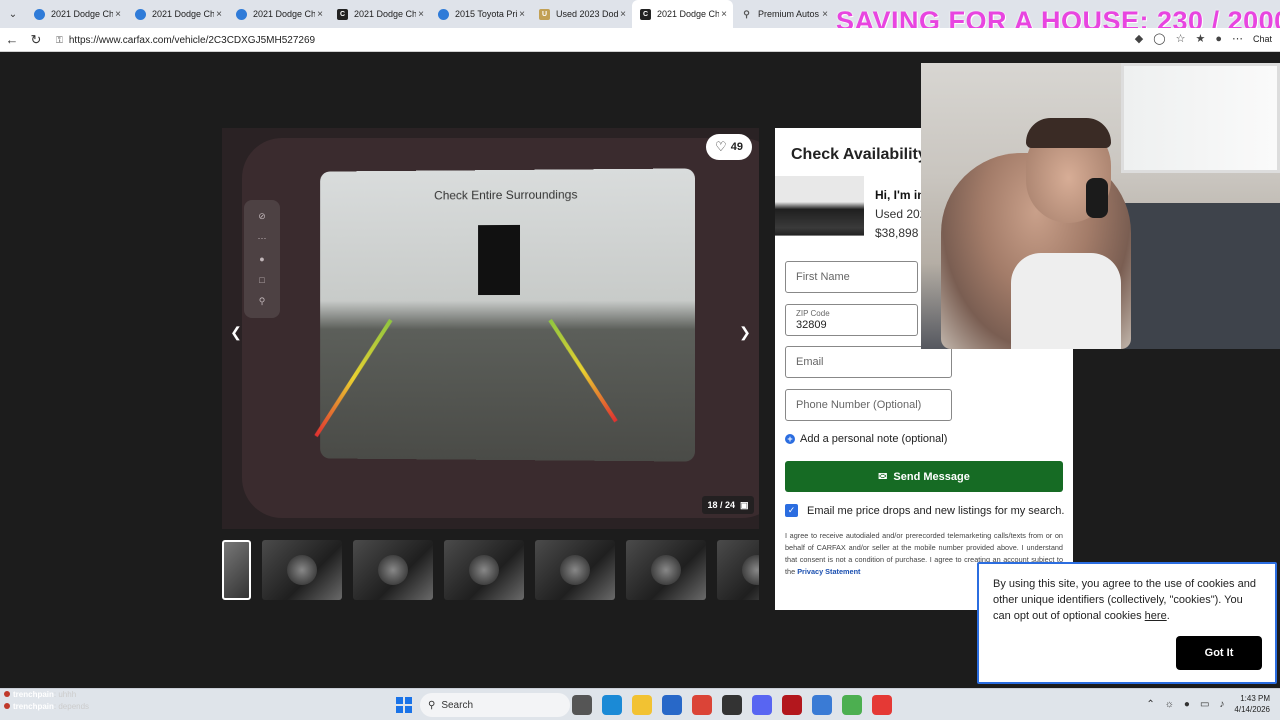  What do you see at coordinates (866, 439) in the screenshot?
I see `add-note-link: + Add a personal note (optional)` at bounding box center [866, 439].